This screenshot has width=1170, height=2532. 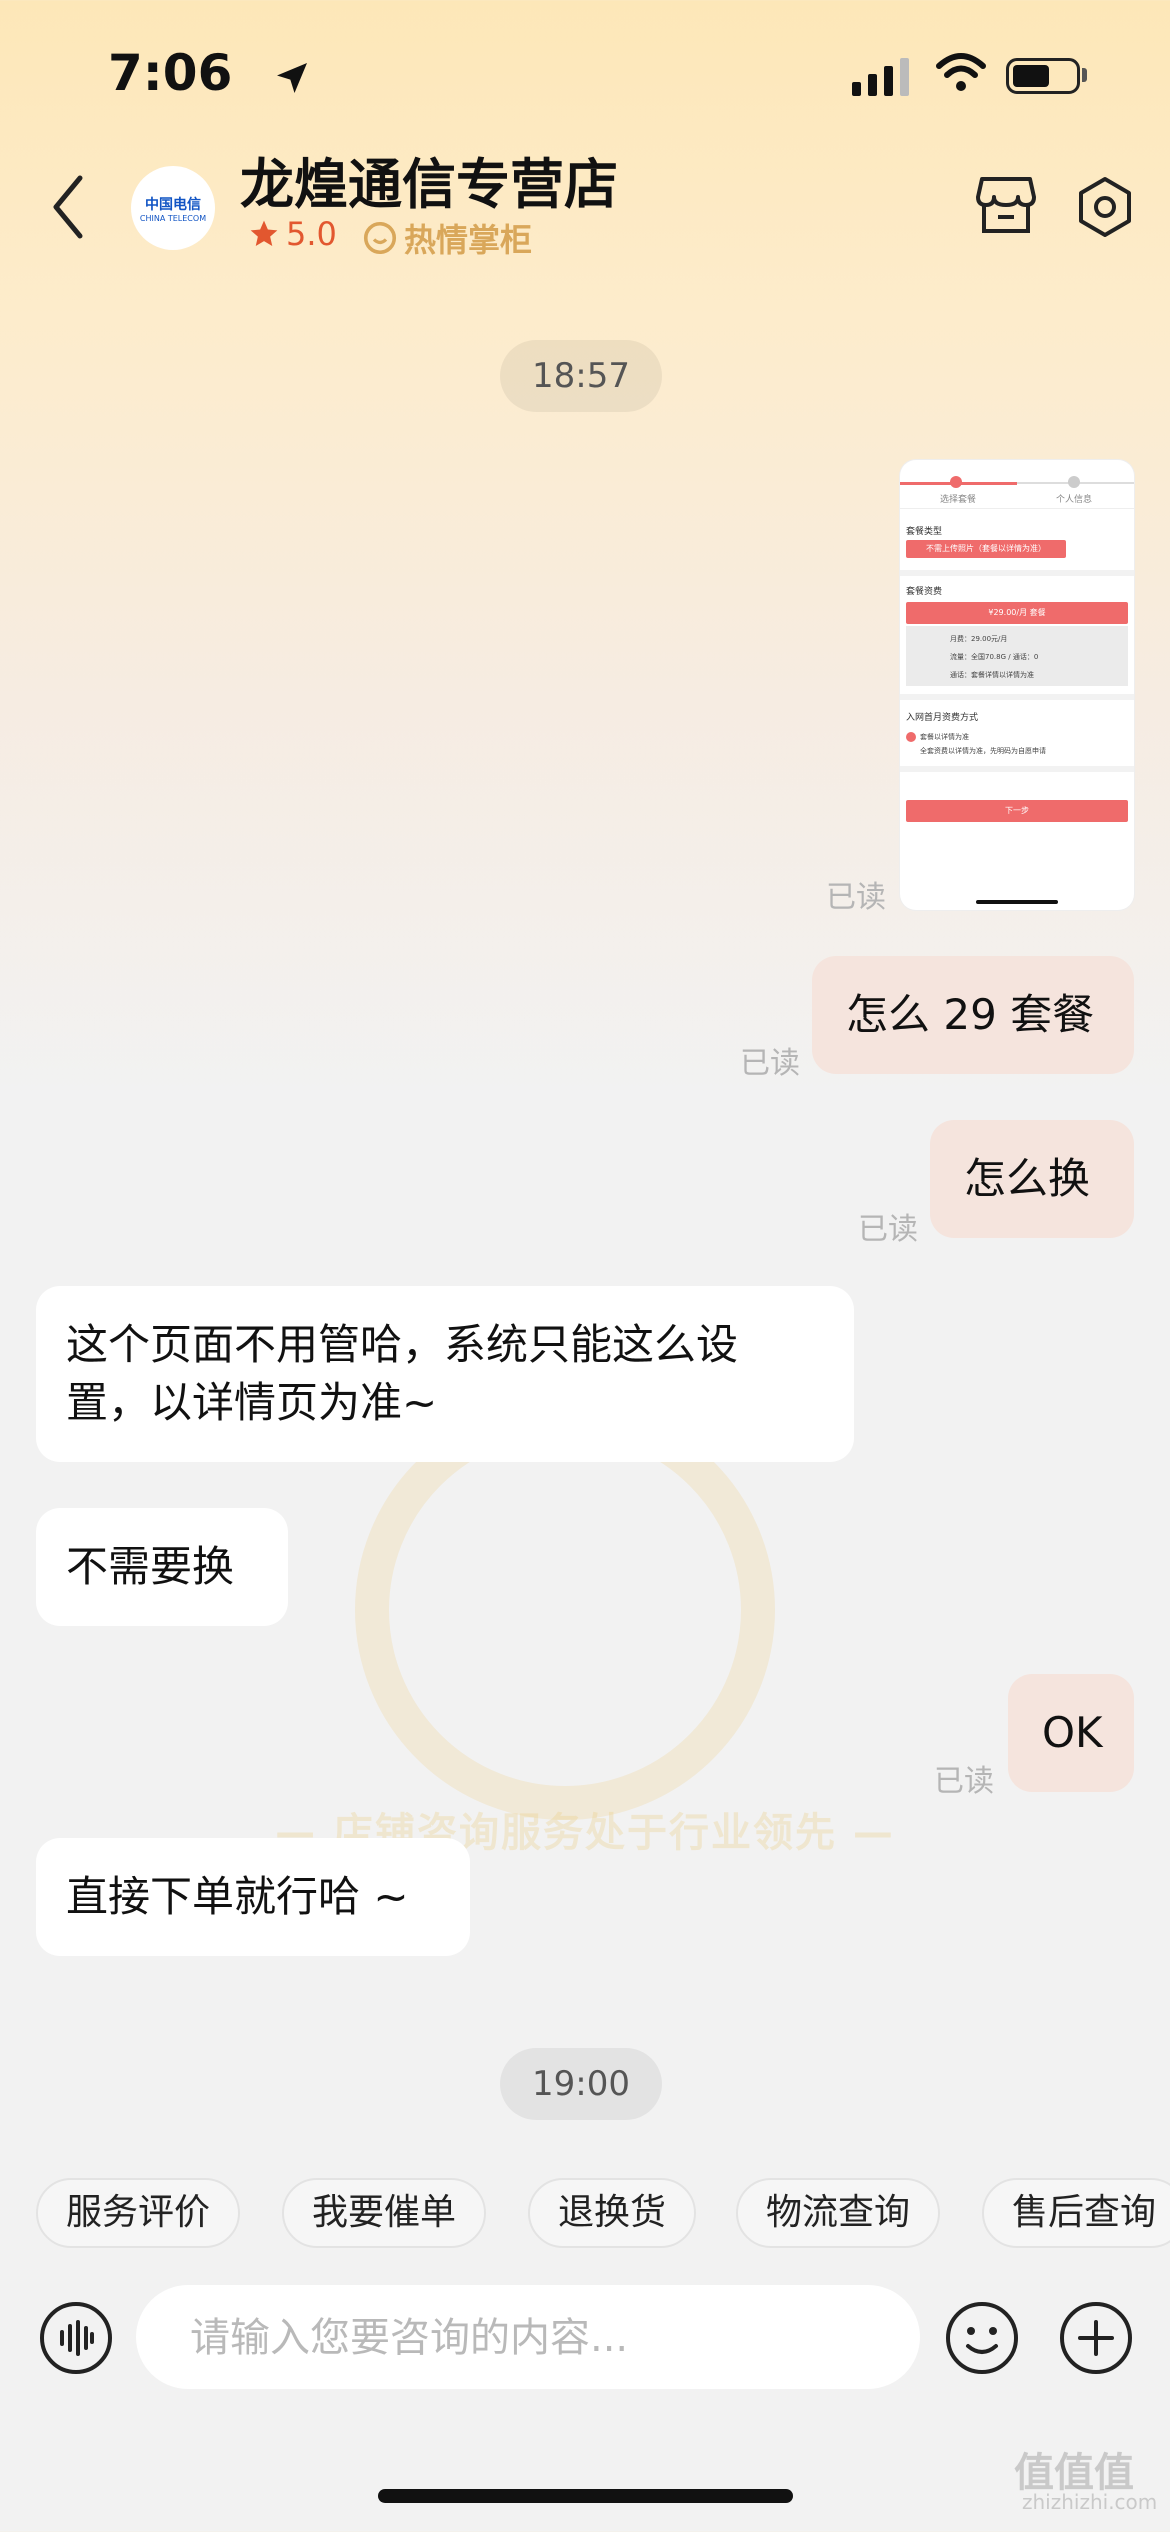 What do you see at coordinates (1017, 484) in the screenshot?
I see `image-steps: 选择套餐 个人信息` at bounding box center [1017, 484].